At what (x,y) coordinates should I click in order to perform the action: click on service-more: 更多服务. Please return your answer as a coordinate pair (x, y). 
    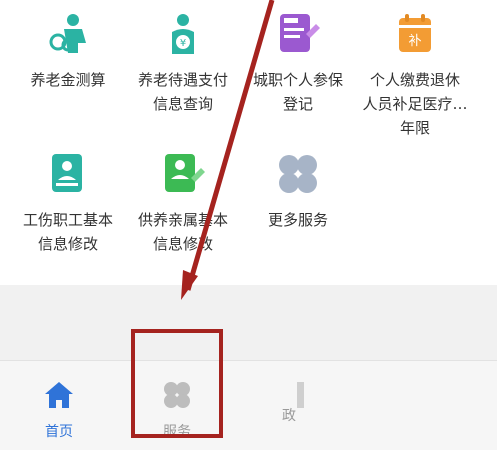
    Looking at the image, I should click on (298, 192).